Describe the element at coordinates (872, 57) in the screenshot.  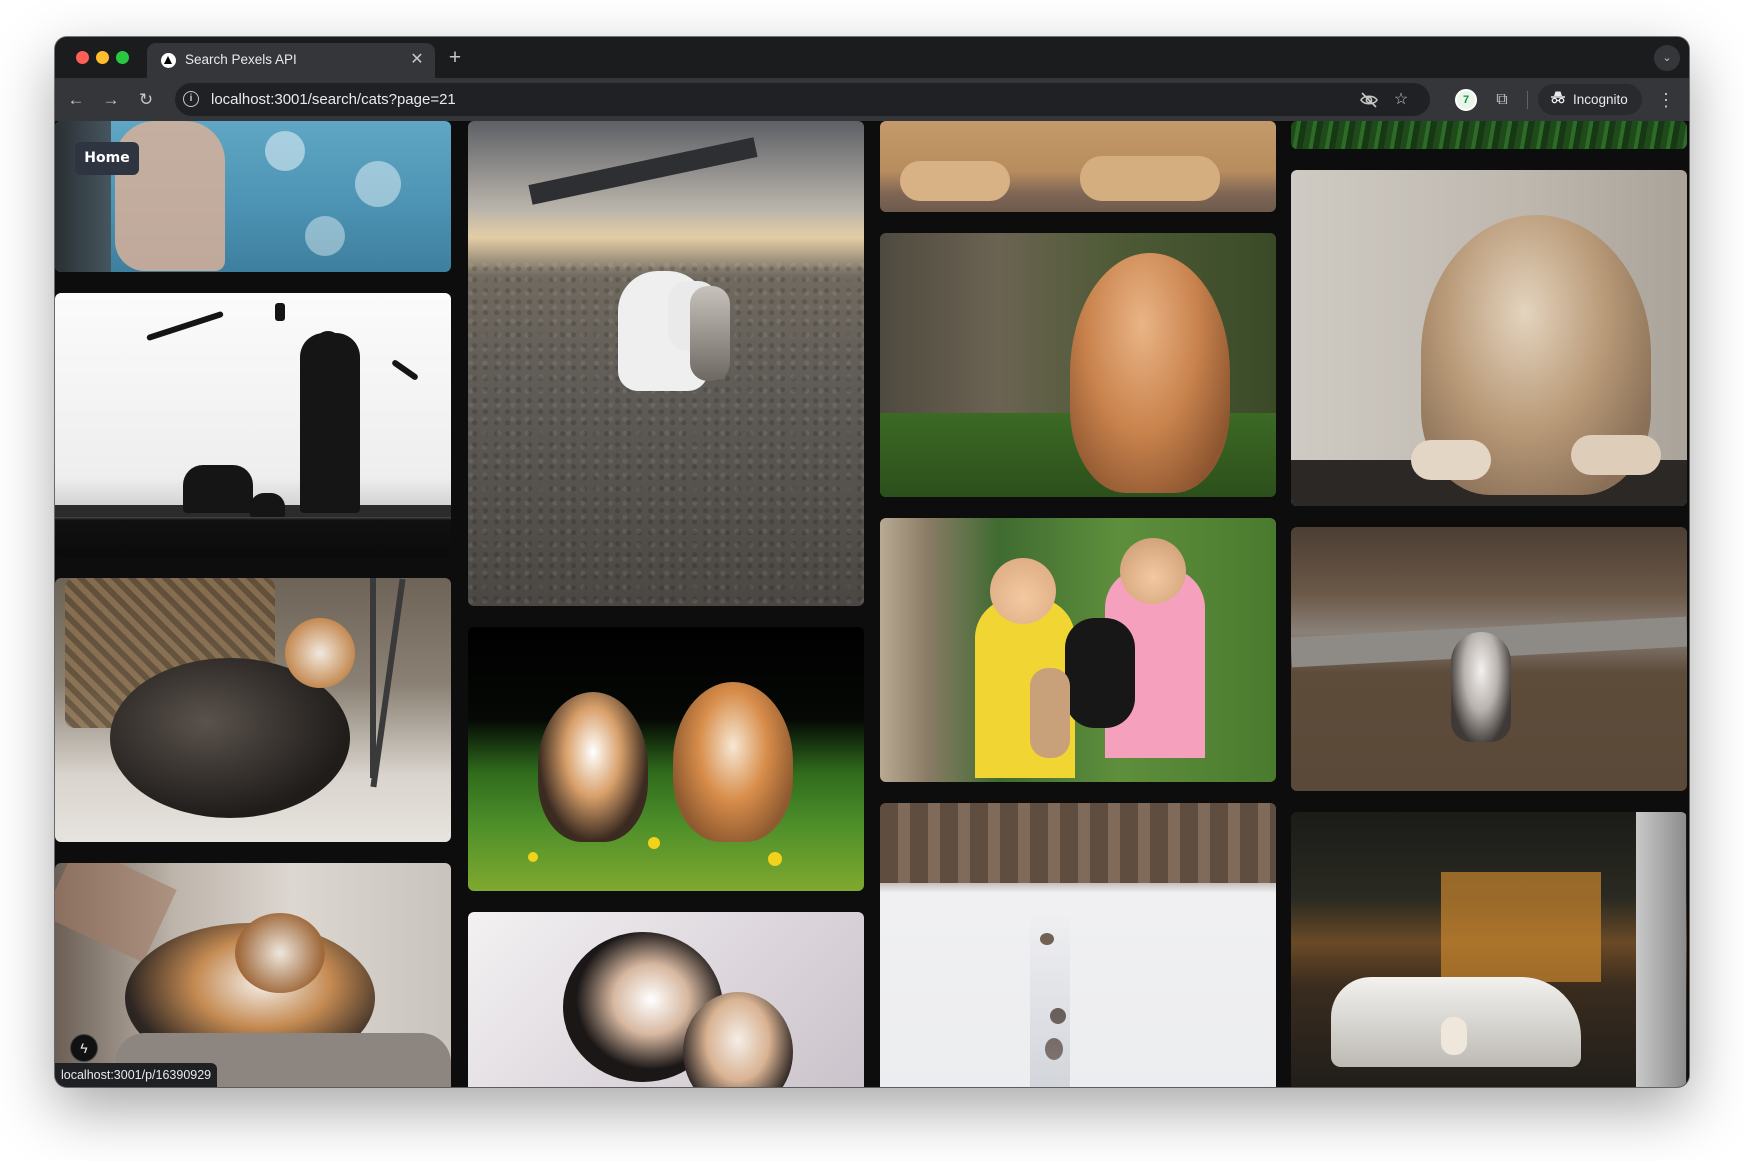
I see `tab-strip: Search Pexels API ✕ + ⌄` at that location.